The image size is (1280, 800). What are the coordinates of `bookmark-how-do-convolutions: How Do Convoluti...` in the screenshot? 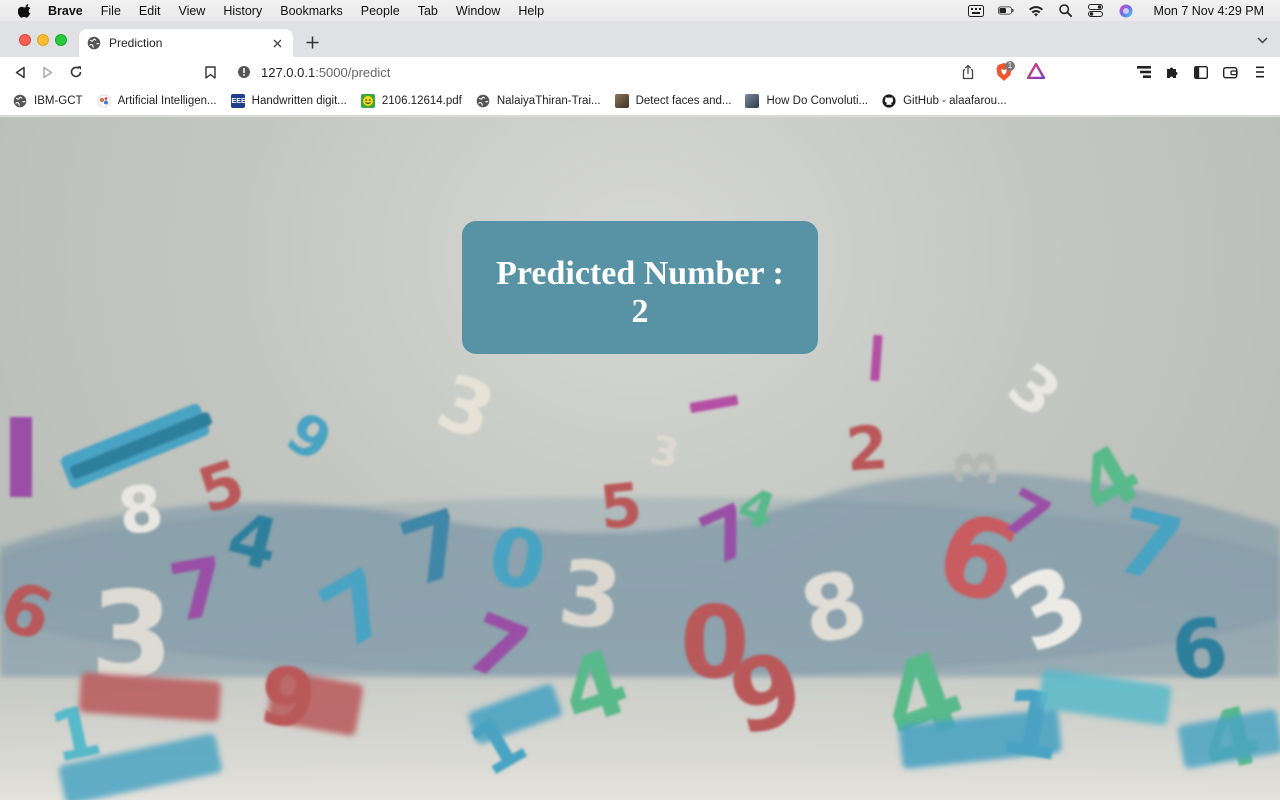 It's located at (806, 101).